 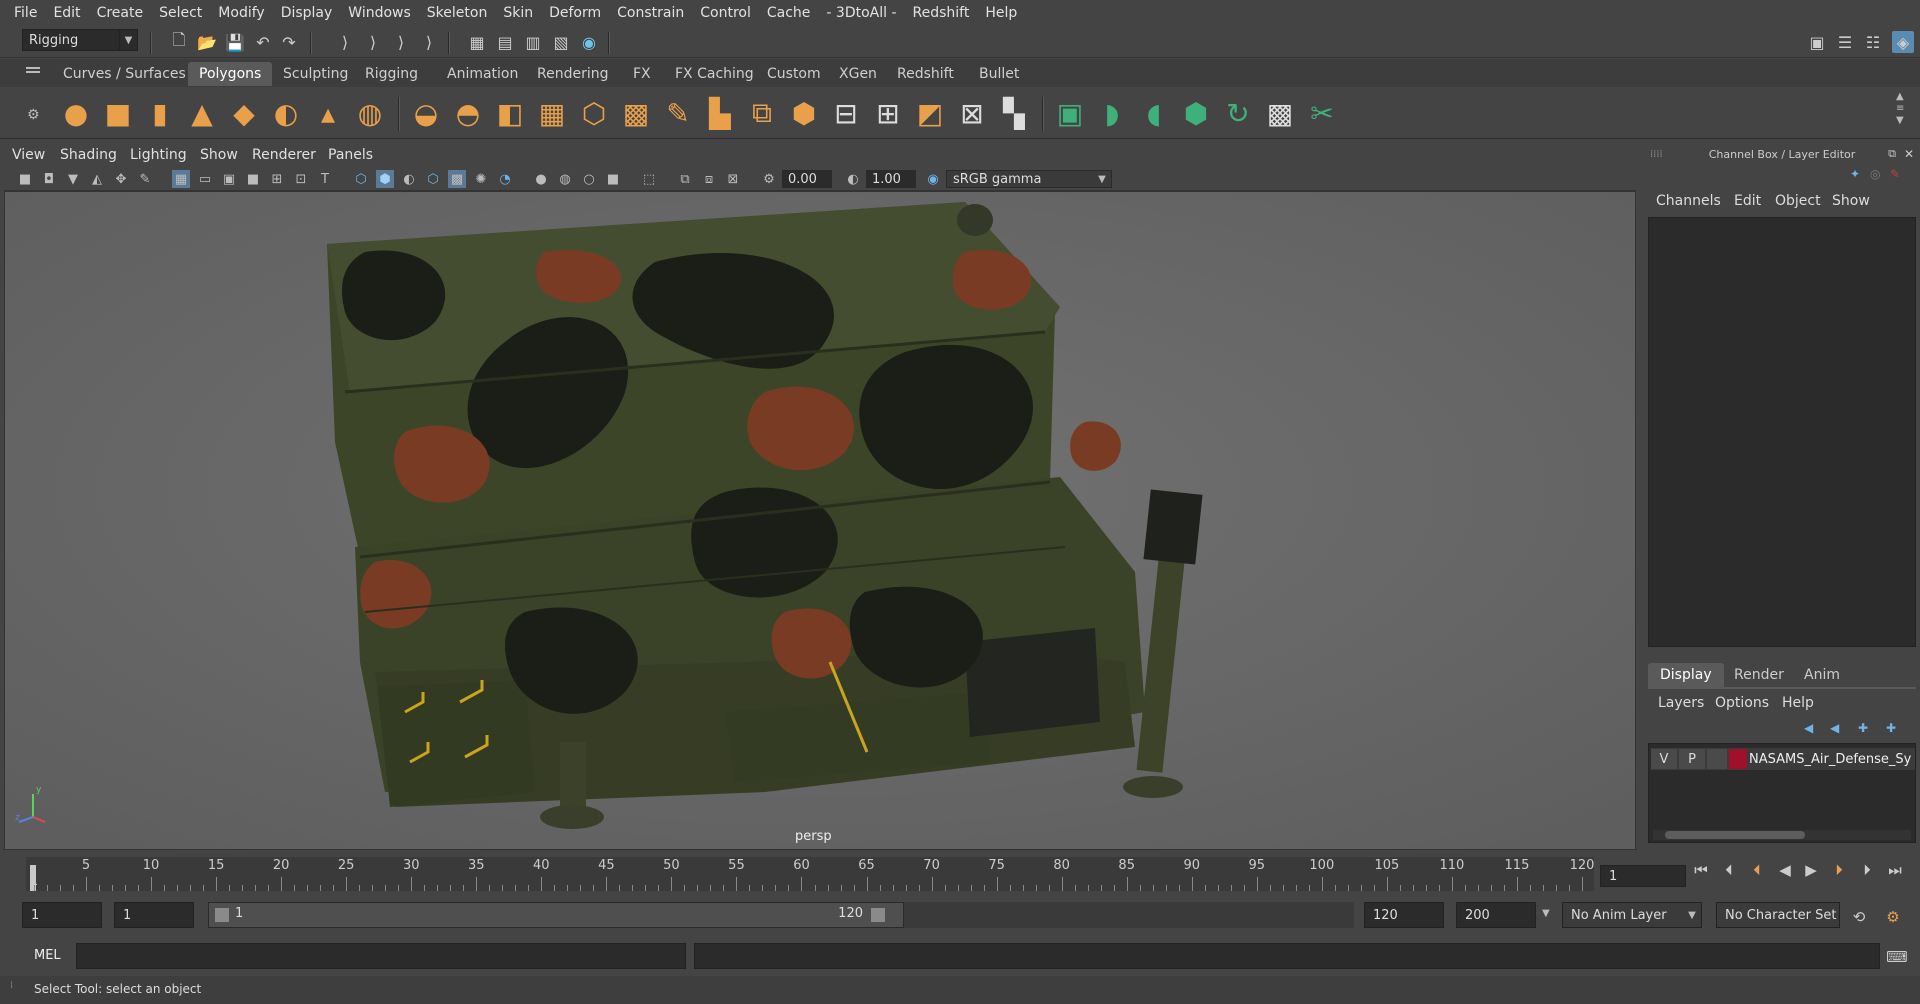 What do you see at coordinates (328, 113) in the screenshot?
I see `poly-pyramid-icon: ▴` at bounding box center [328, 113].